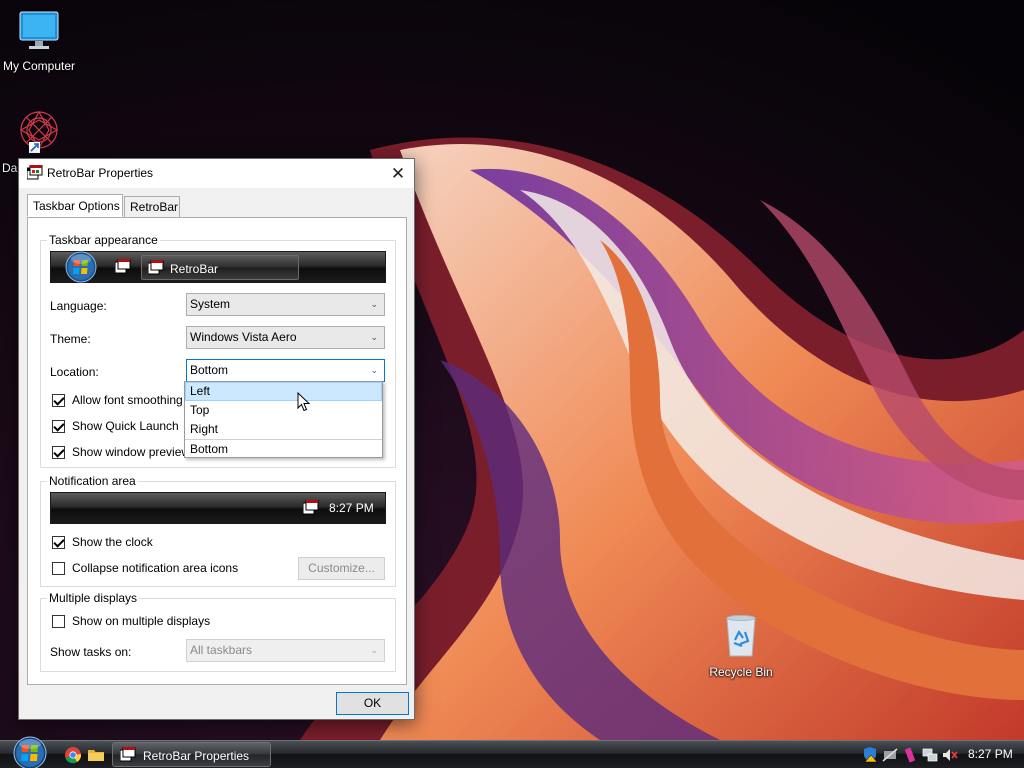 The height and width of the screenshot is (768, 1024). What do you see at coordinates (103, 240) in the screenshot?
I see `group-title: Taskbar appearance` at bounding box center [103, 240].